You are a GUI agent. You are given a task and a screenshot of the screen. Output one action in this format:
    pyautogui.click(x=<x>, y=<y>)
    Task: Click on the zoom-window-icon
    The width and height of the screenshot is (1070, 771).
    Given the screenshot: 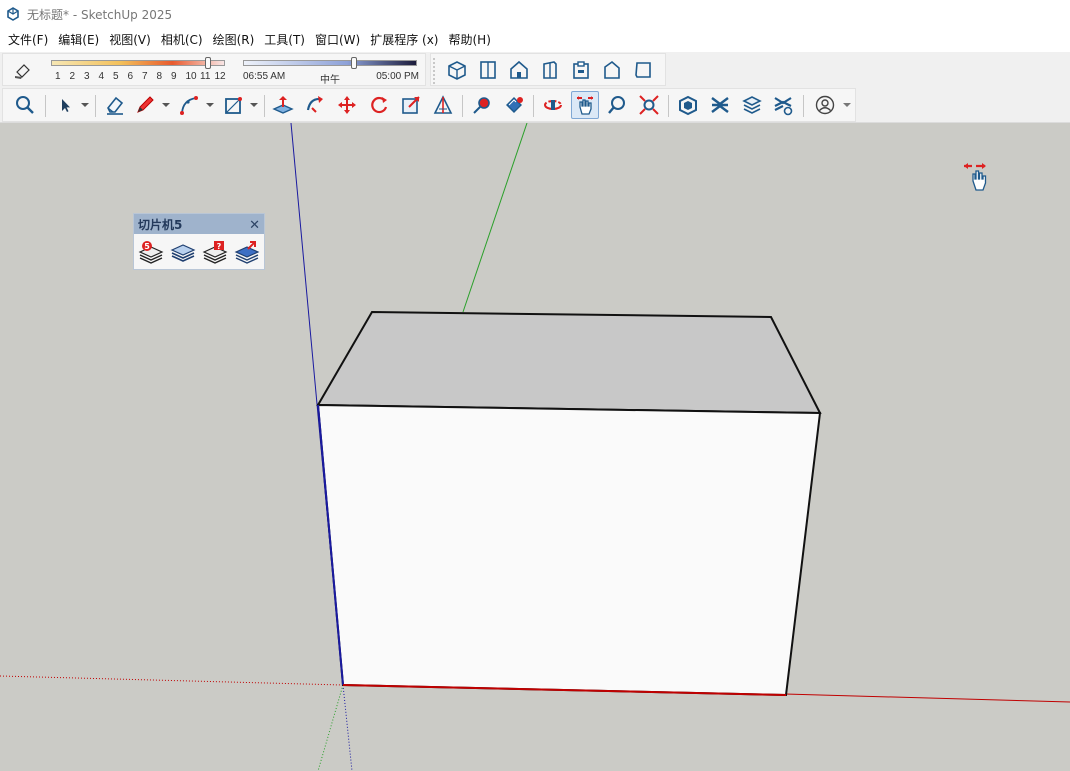 What is the action you would take?
    pyautogui.click(x=617, y=105)
    